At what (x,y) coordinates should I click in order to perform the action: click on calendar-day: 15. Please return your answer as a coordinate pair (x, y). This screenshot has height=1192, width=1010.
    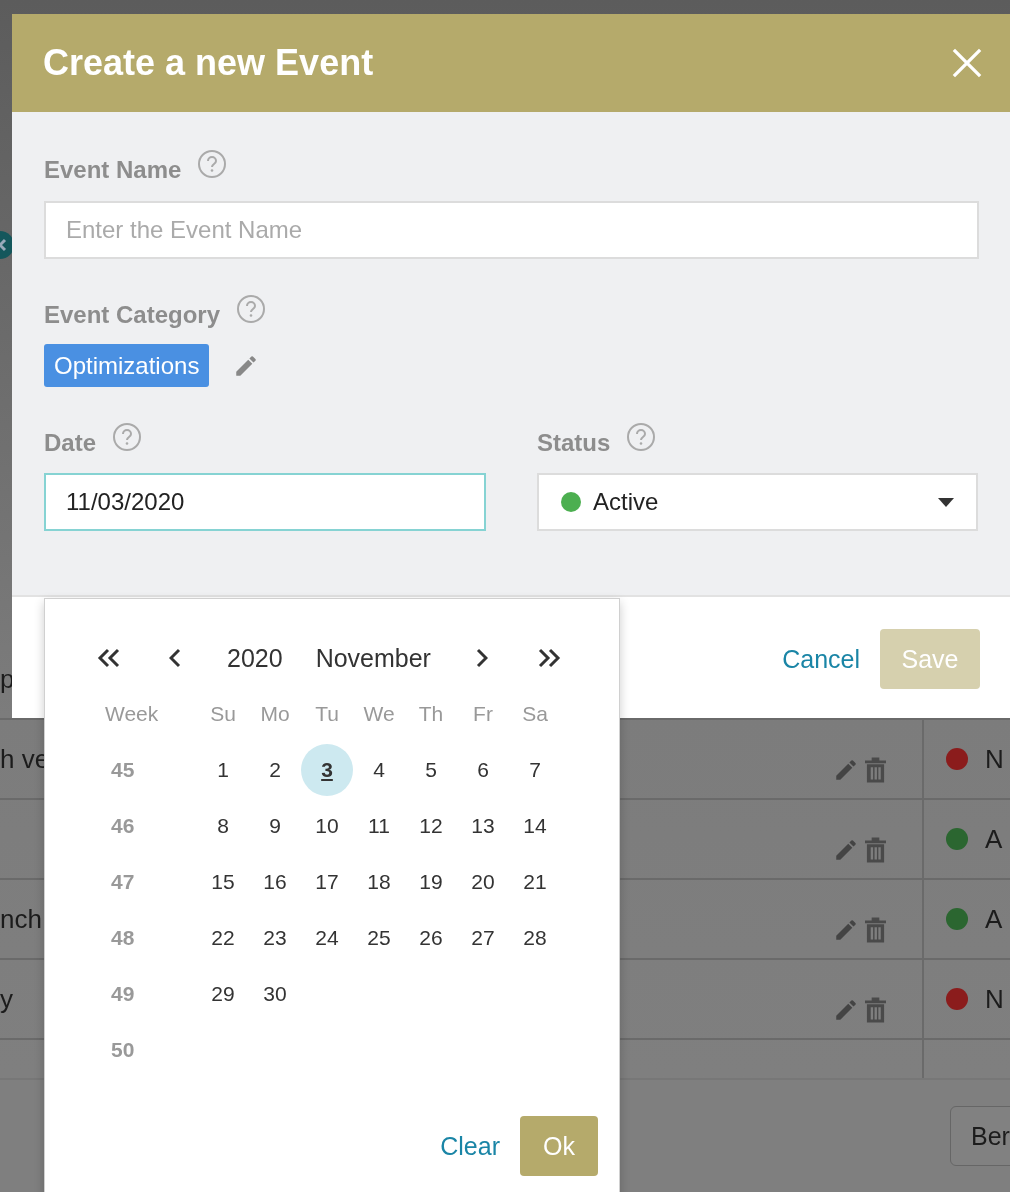
    Looking at the image, I should click on (223, 882).